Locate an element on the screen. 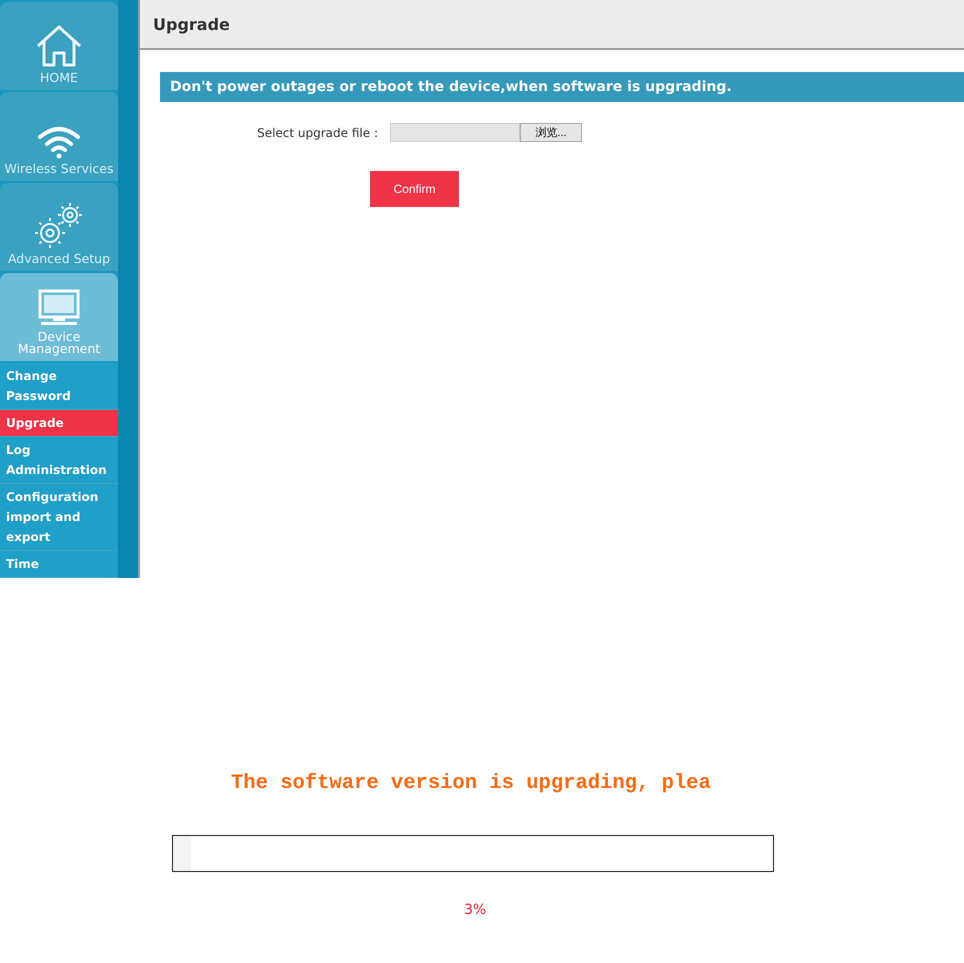 The height and width of the screenshot is (963, 964). status-message: The software version is upgrading, plea is located at coordinates (471, 783).